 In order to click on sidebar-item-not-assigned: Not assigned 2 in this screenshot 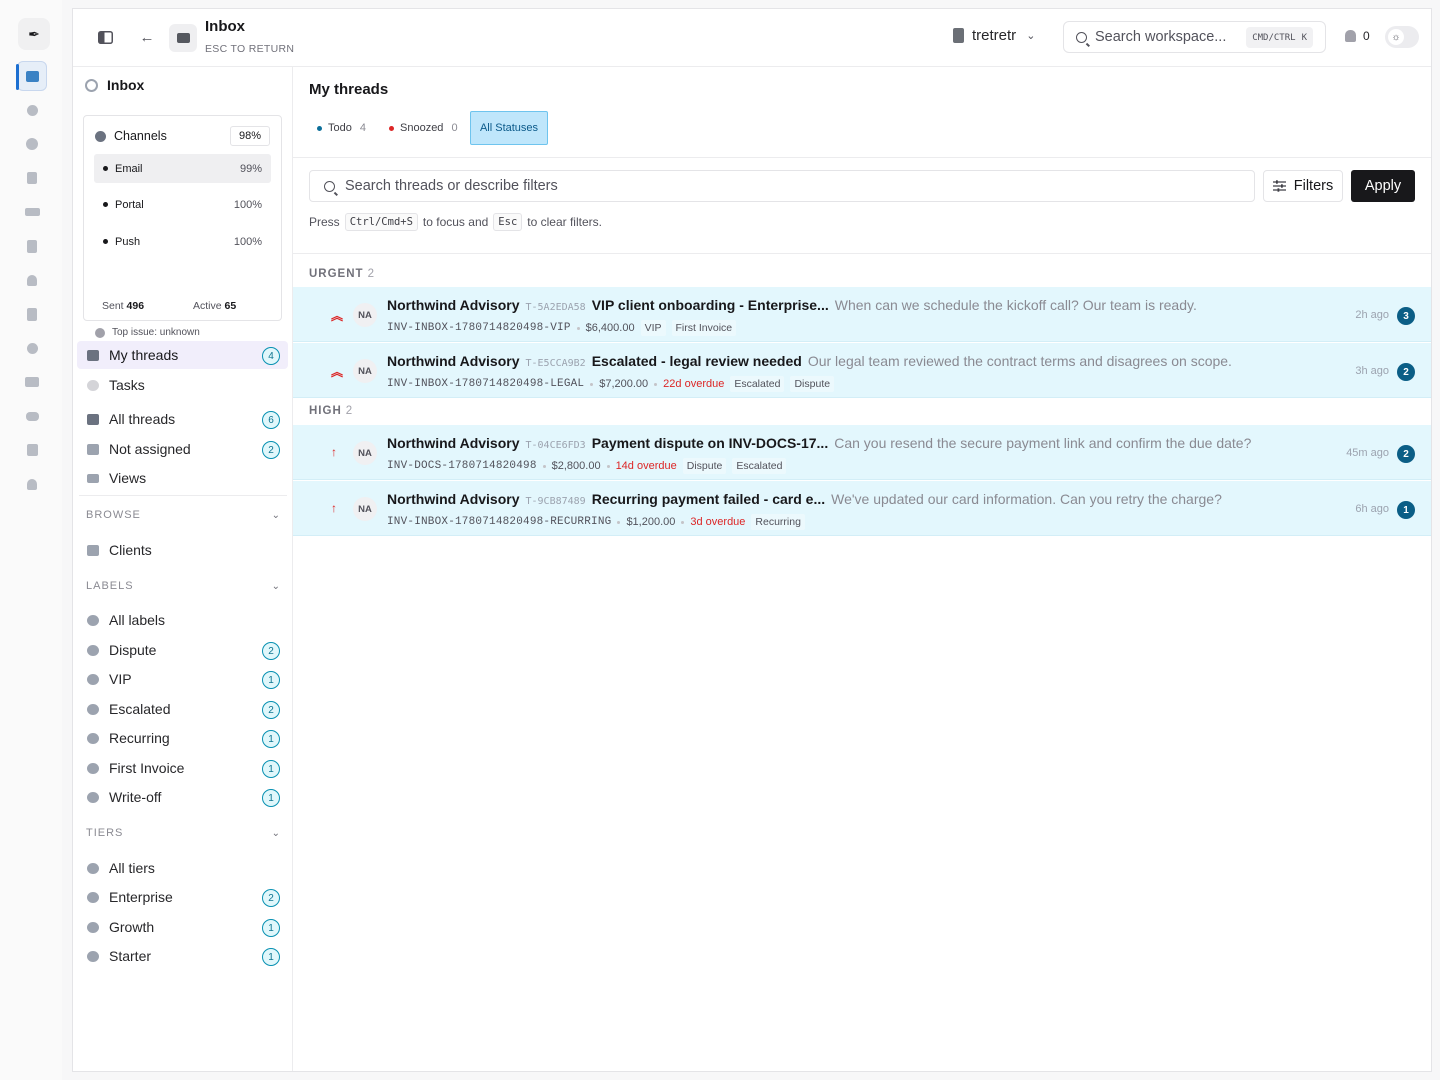, I will do `click(182, 449)`.